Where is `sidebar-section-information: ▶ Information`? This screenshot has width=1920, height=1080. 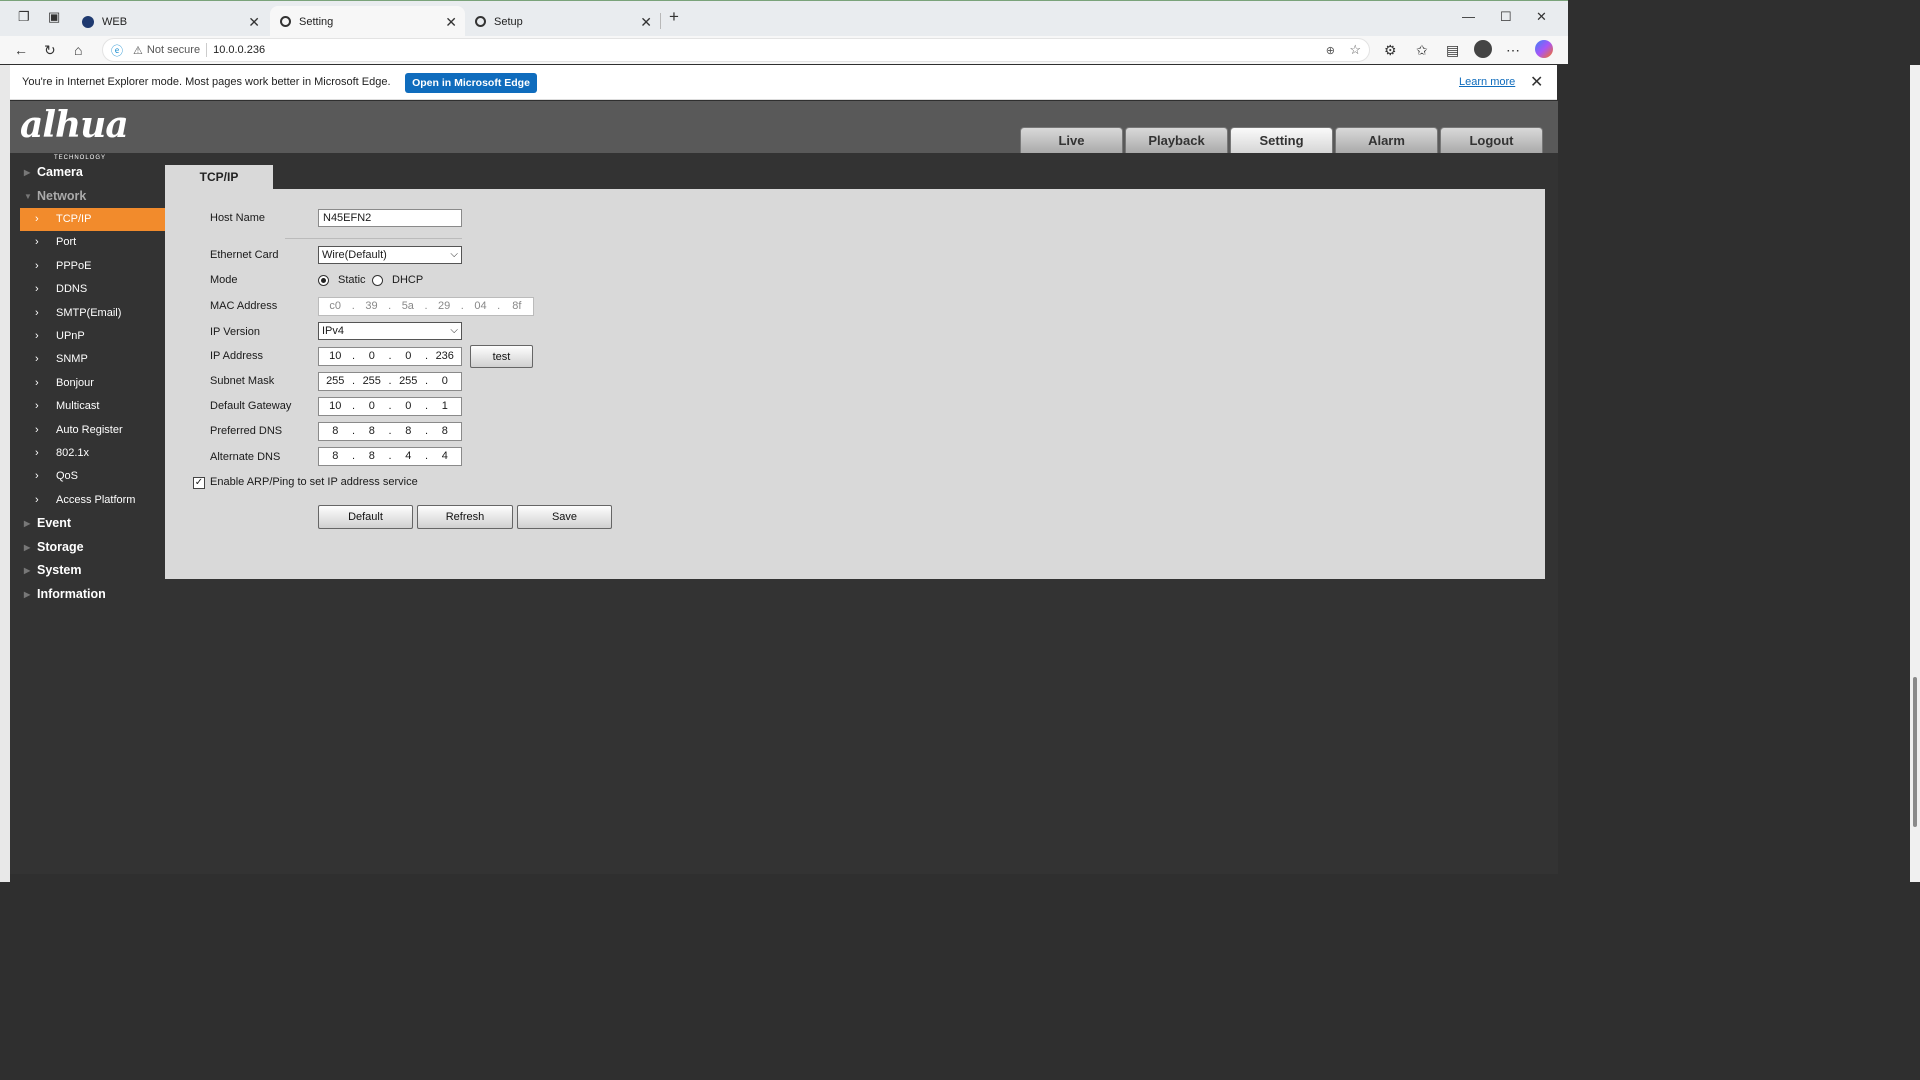 sidebar-section-information: ▶ Information is located at coordinates (87, 595).